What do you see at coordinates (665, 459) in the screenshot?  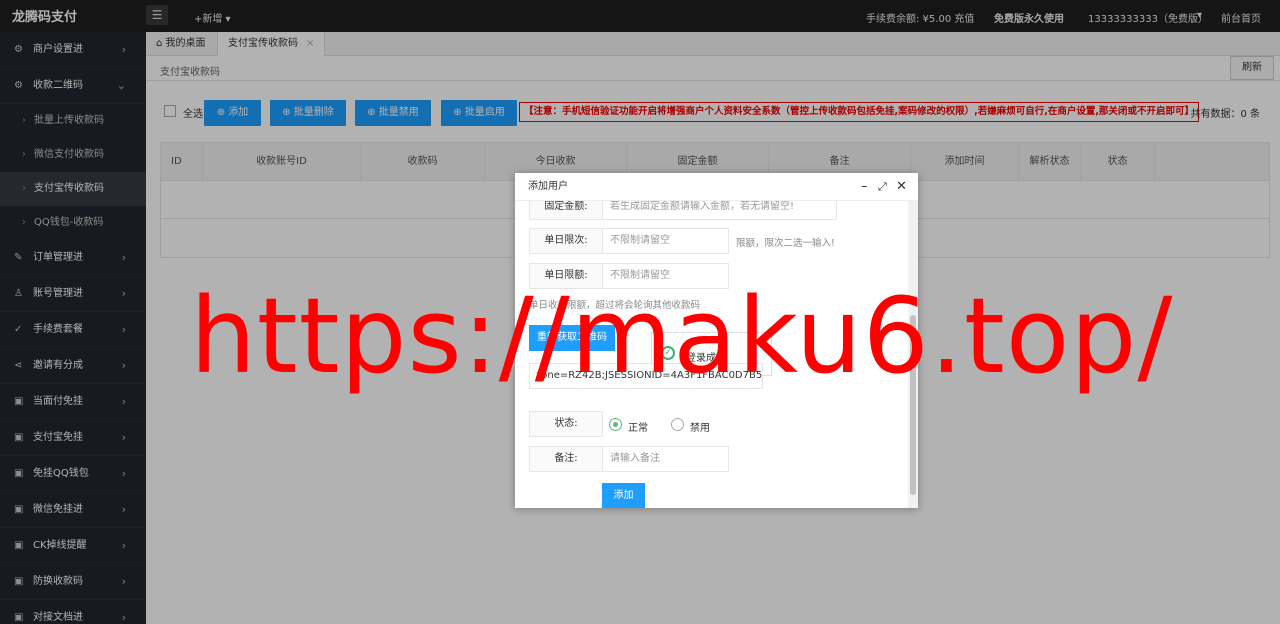 I see `remark-input: 请输入备注` at bounding box center [665, 459].